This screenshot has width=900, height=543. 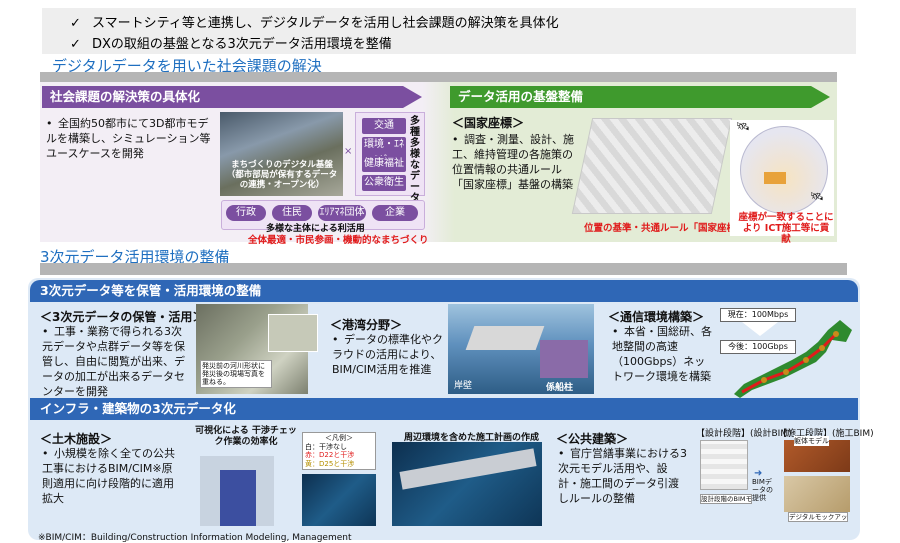 I want to click on arrow-right-icon: ➜, so click(x=758, y=473).